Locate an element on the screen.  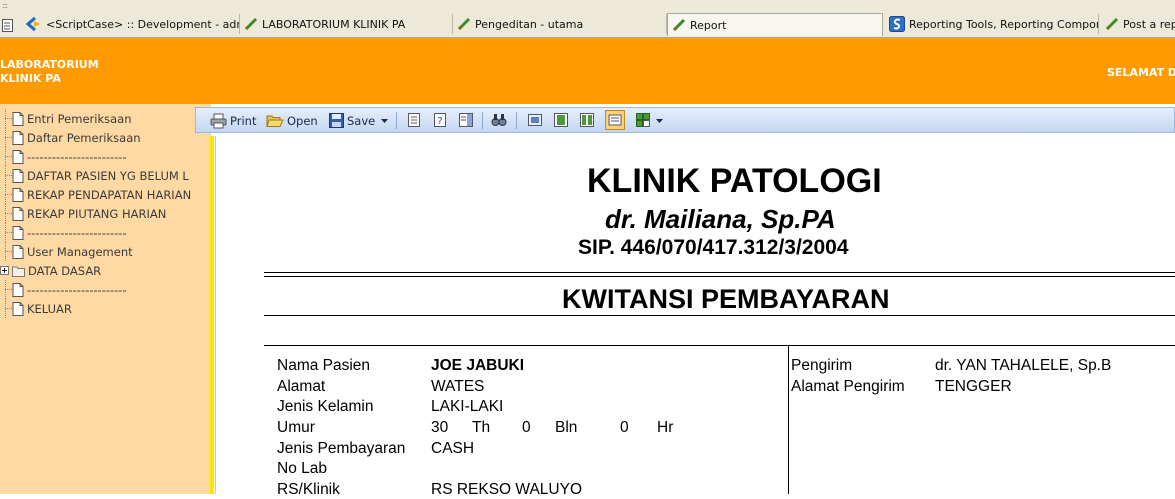
browser-tab-post-reply: Post a repl is located at coordinates (1138, 24).